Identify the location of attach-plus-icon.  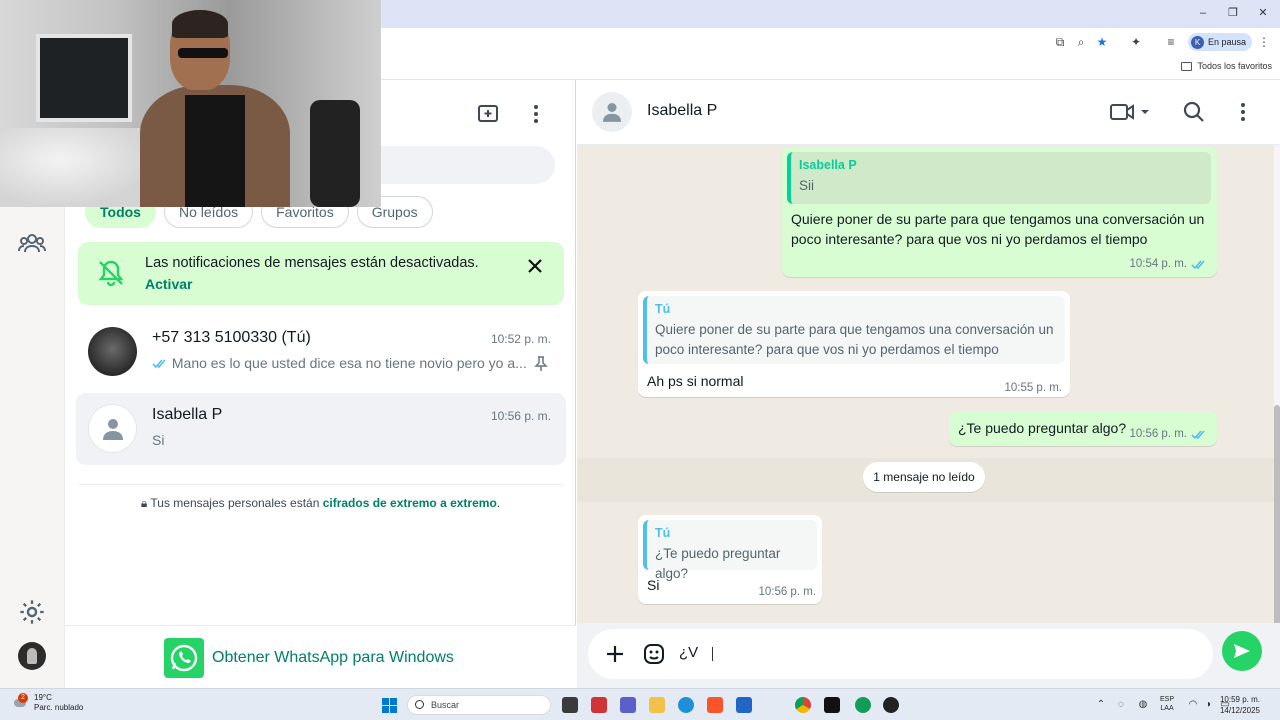
(615, 654).